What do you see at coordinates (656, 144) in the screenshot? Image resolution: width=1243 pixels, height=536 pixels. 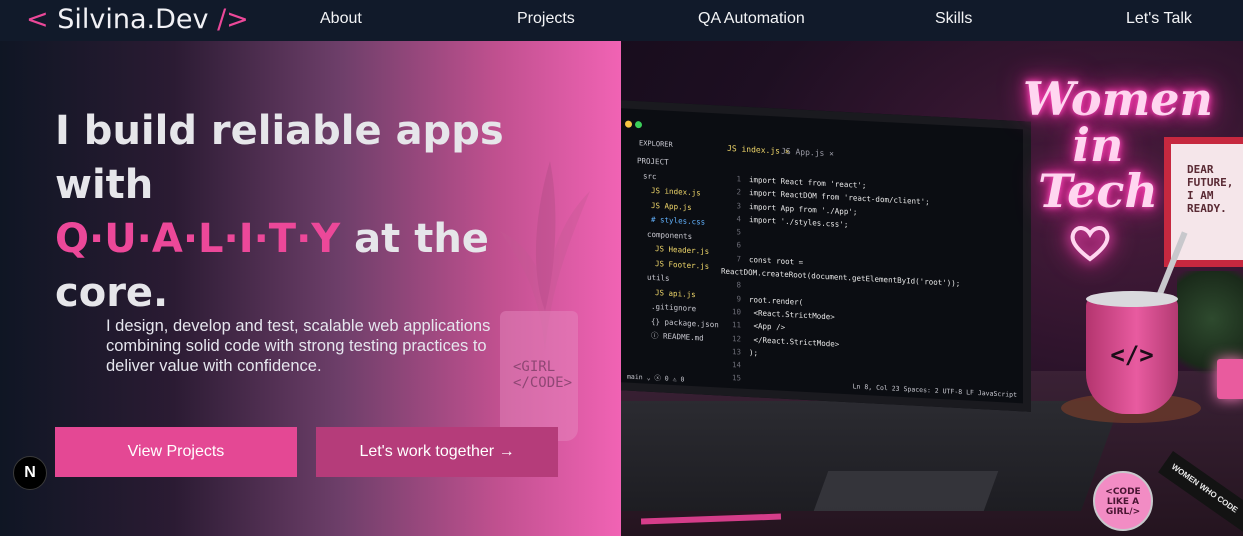 I see `explorer-title: EXPLORER` at bounding box center [656, 144].